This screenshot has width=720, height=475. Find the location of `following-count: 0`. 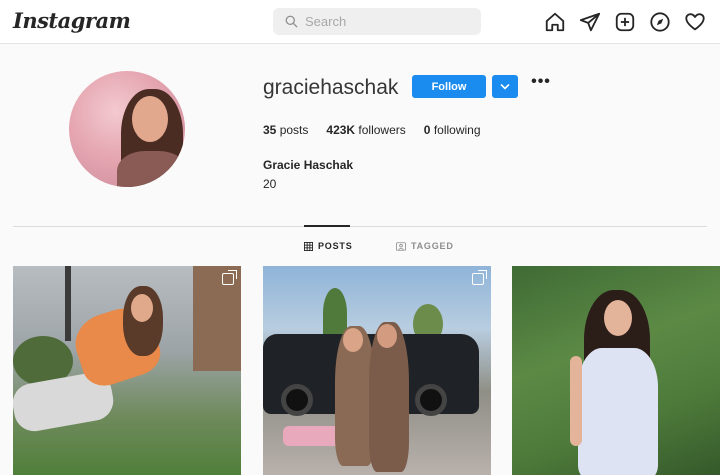

following-count: 0 is located at coordinates (427, 130).